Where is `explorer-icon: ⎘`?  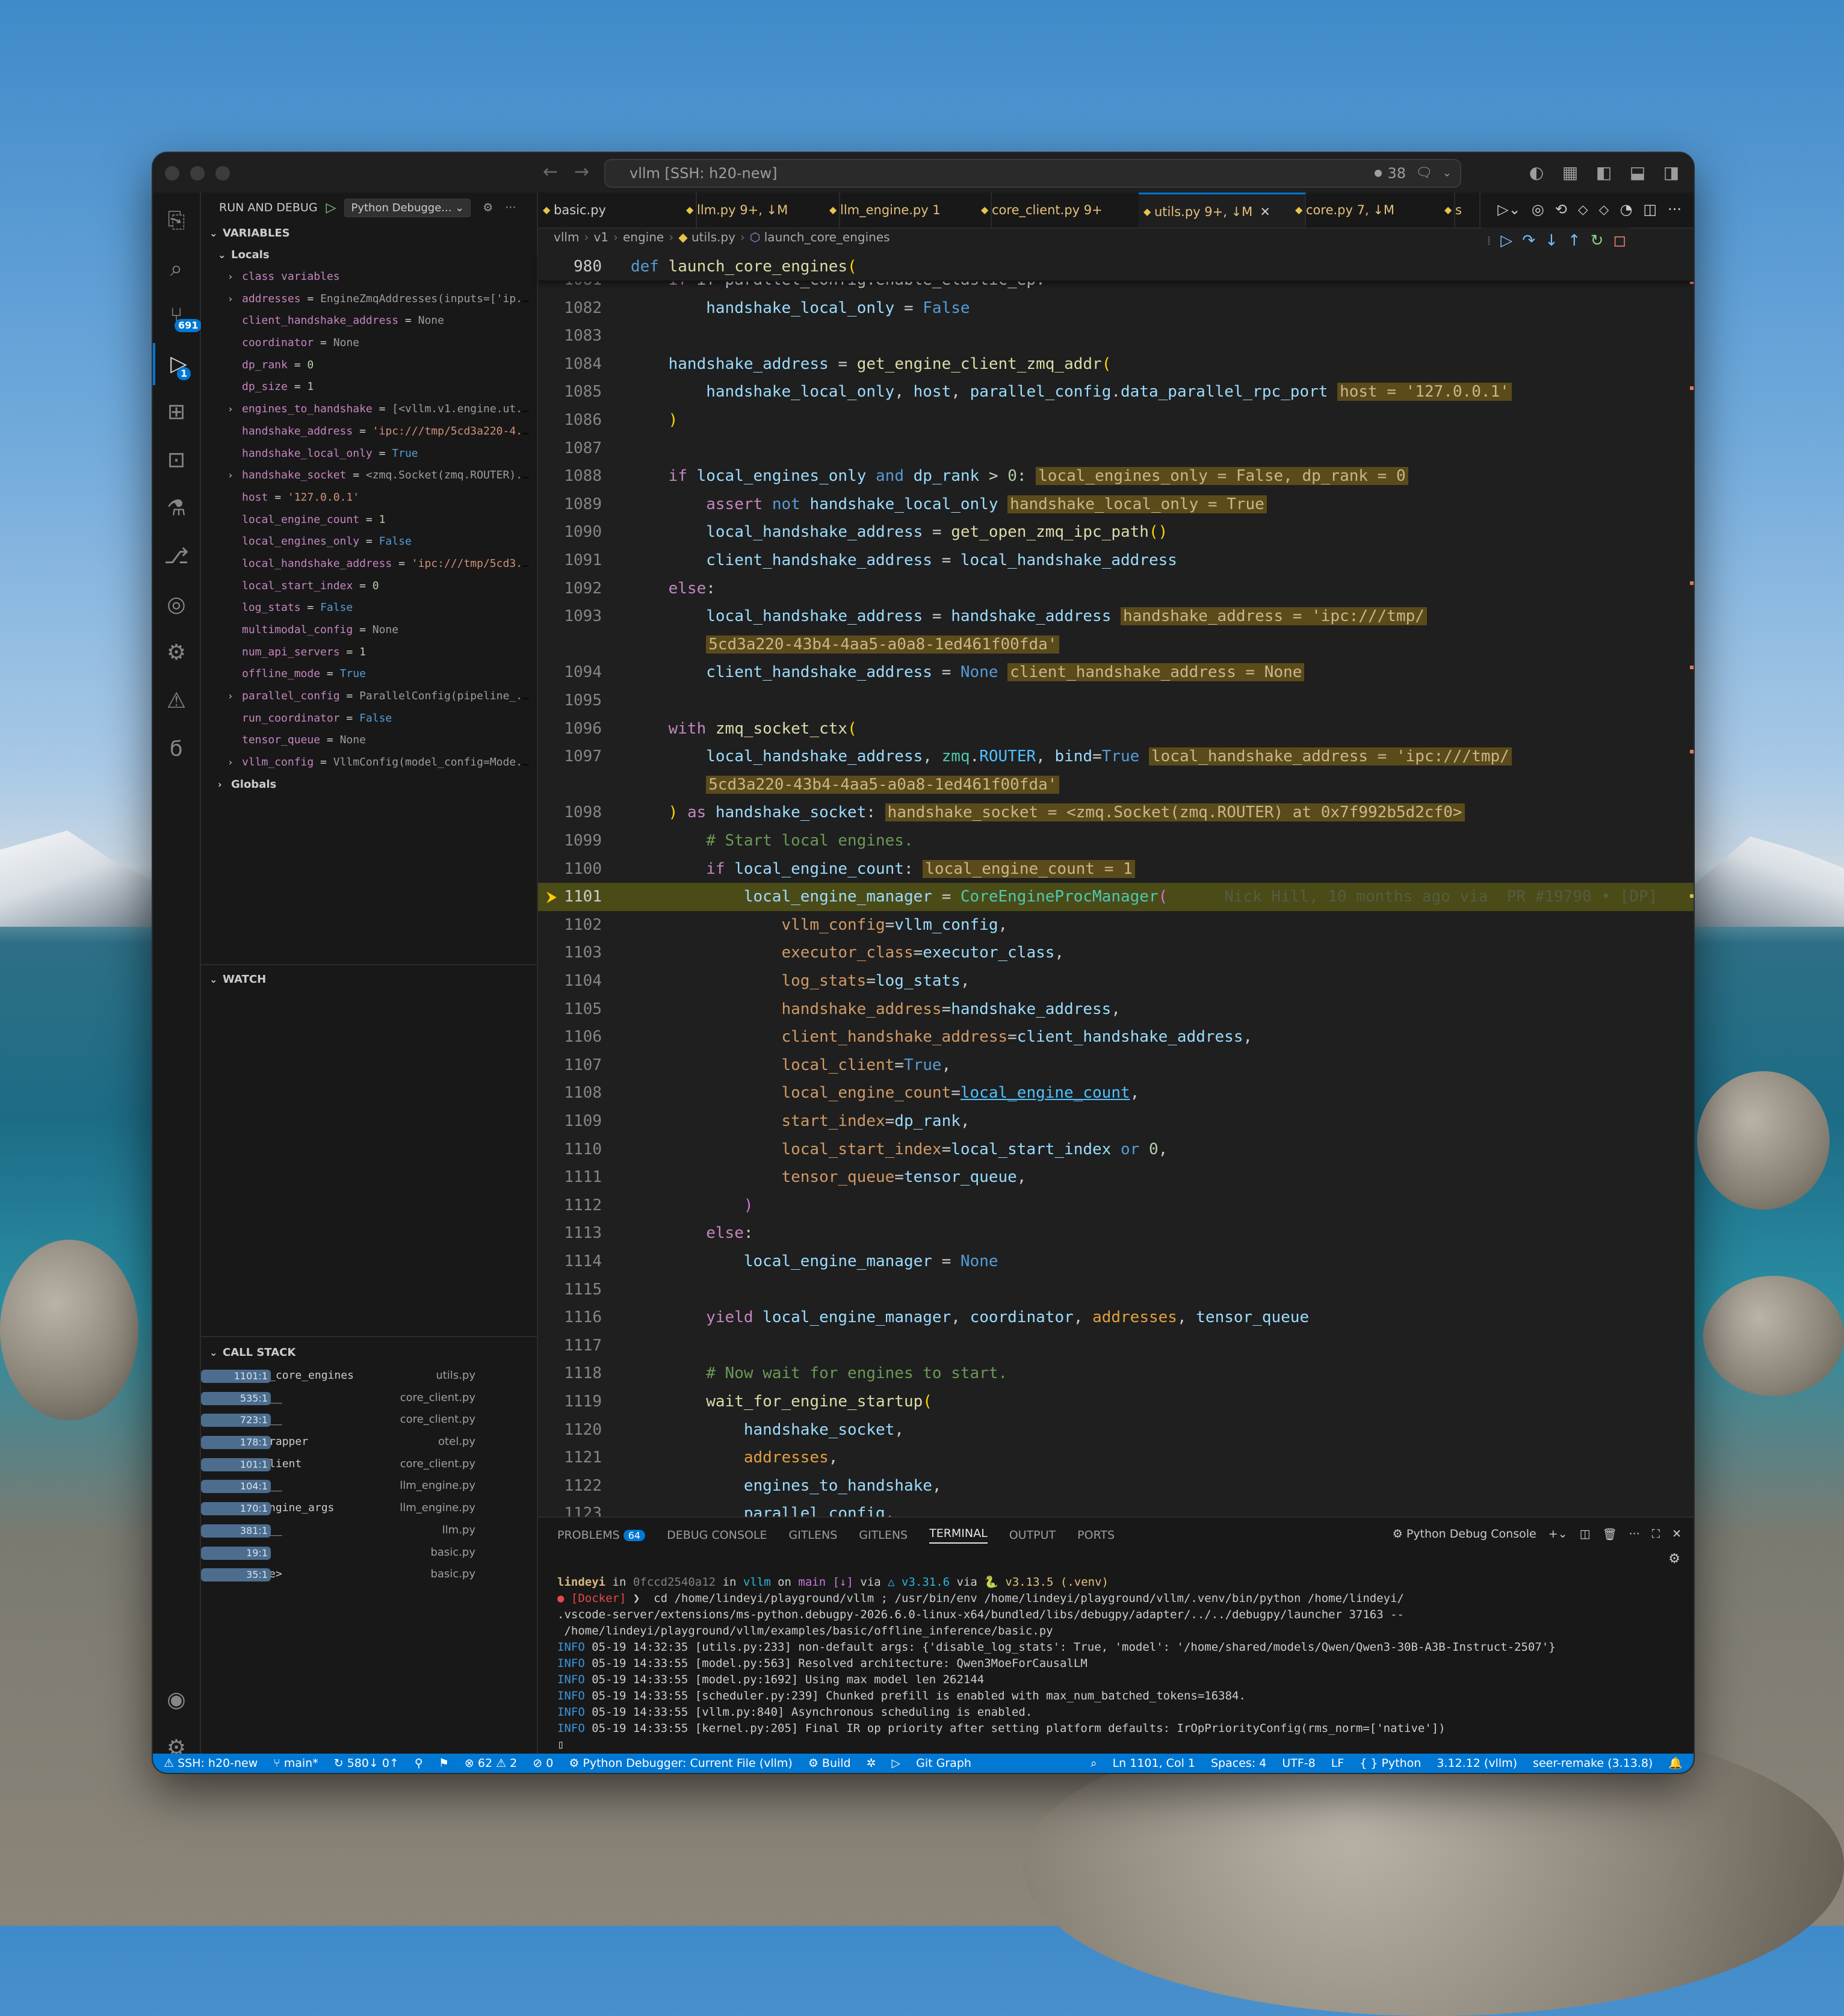 explorer-icon: ⎘ is located at coordinates (176, 221).